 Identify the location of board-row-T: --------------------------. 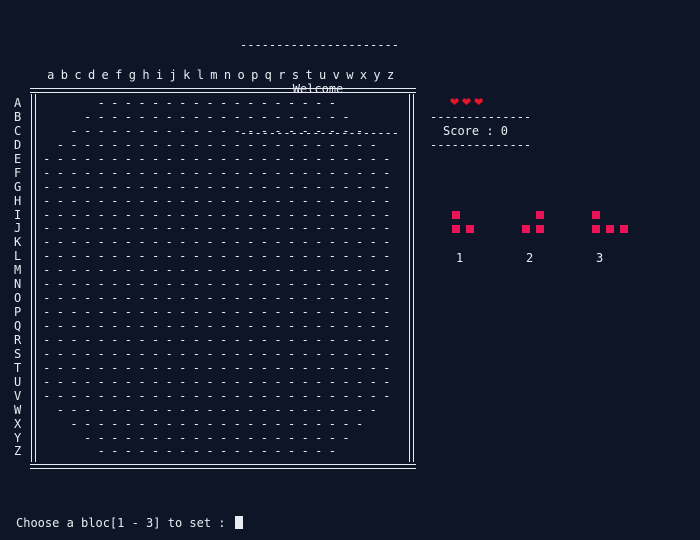
(223, 368).